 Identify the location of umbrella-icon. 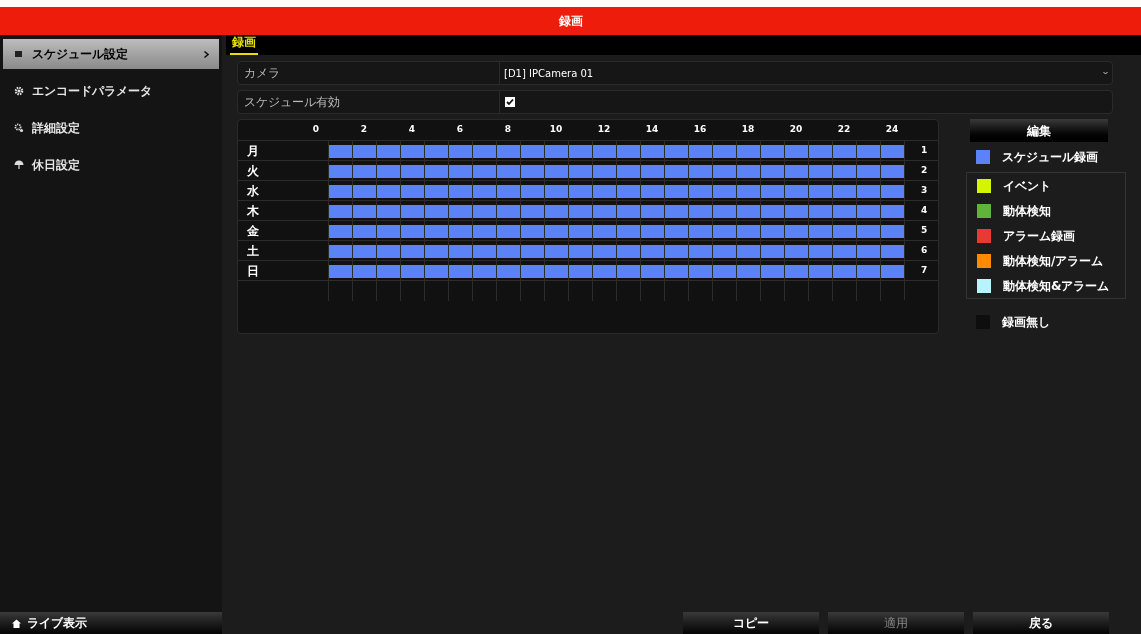
(19, 165).